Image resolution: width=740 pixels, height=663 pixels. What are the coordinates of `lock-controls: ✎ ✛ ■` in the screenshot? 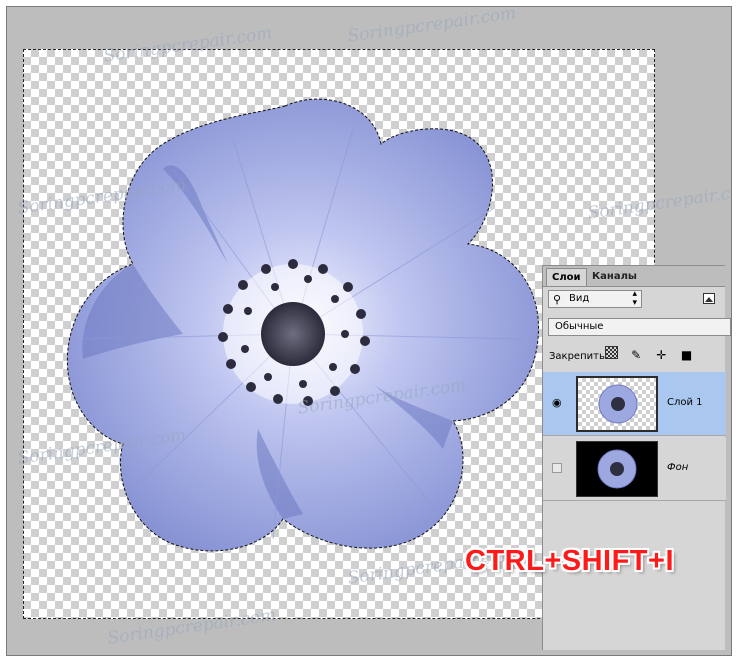 It's located at (653, 355).